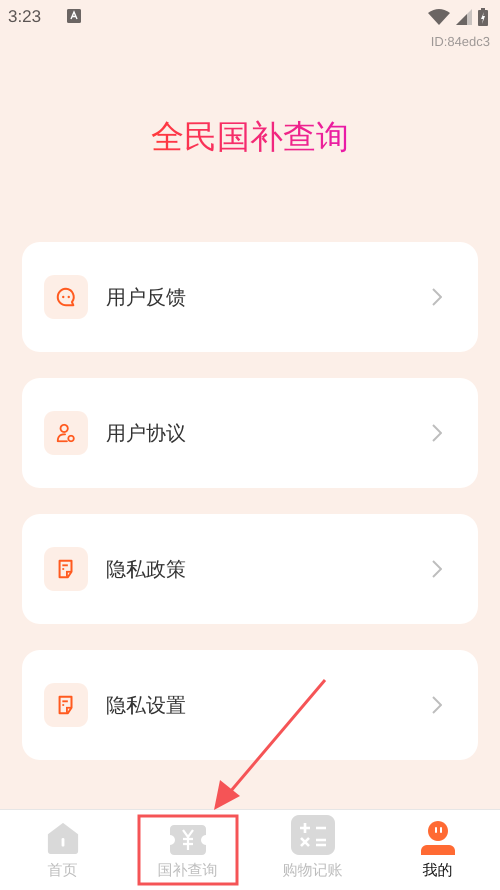 The image size is (500, 890). What do you see at coordinates (250, 297) in the screenshot?
I see `menu-card: 用户反馈` at bounding box center [250, 297].